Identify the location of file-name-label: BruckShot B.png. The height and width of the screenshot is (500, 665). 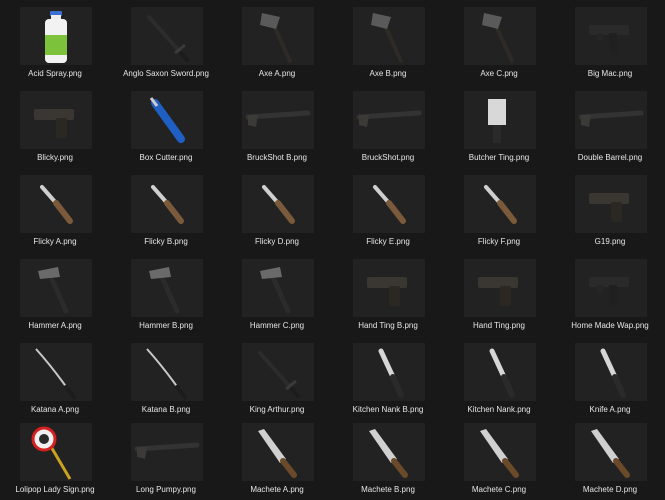
(277, 157).